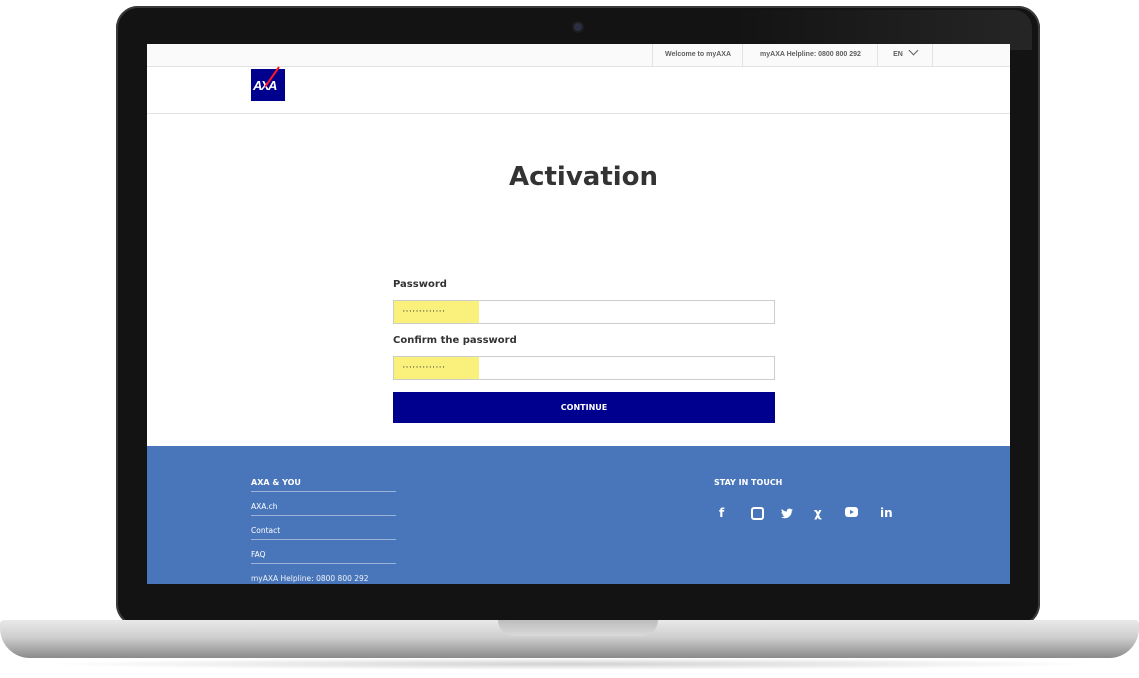 This screenshot has width=1139, height=678. What do you see at coordinates (898, 54) in the screenshot?
I see `language-value: EN` at bounding box center [898, 54].